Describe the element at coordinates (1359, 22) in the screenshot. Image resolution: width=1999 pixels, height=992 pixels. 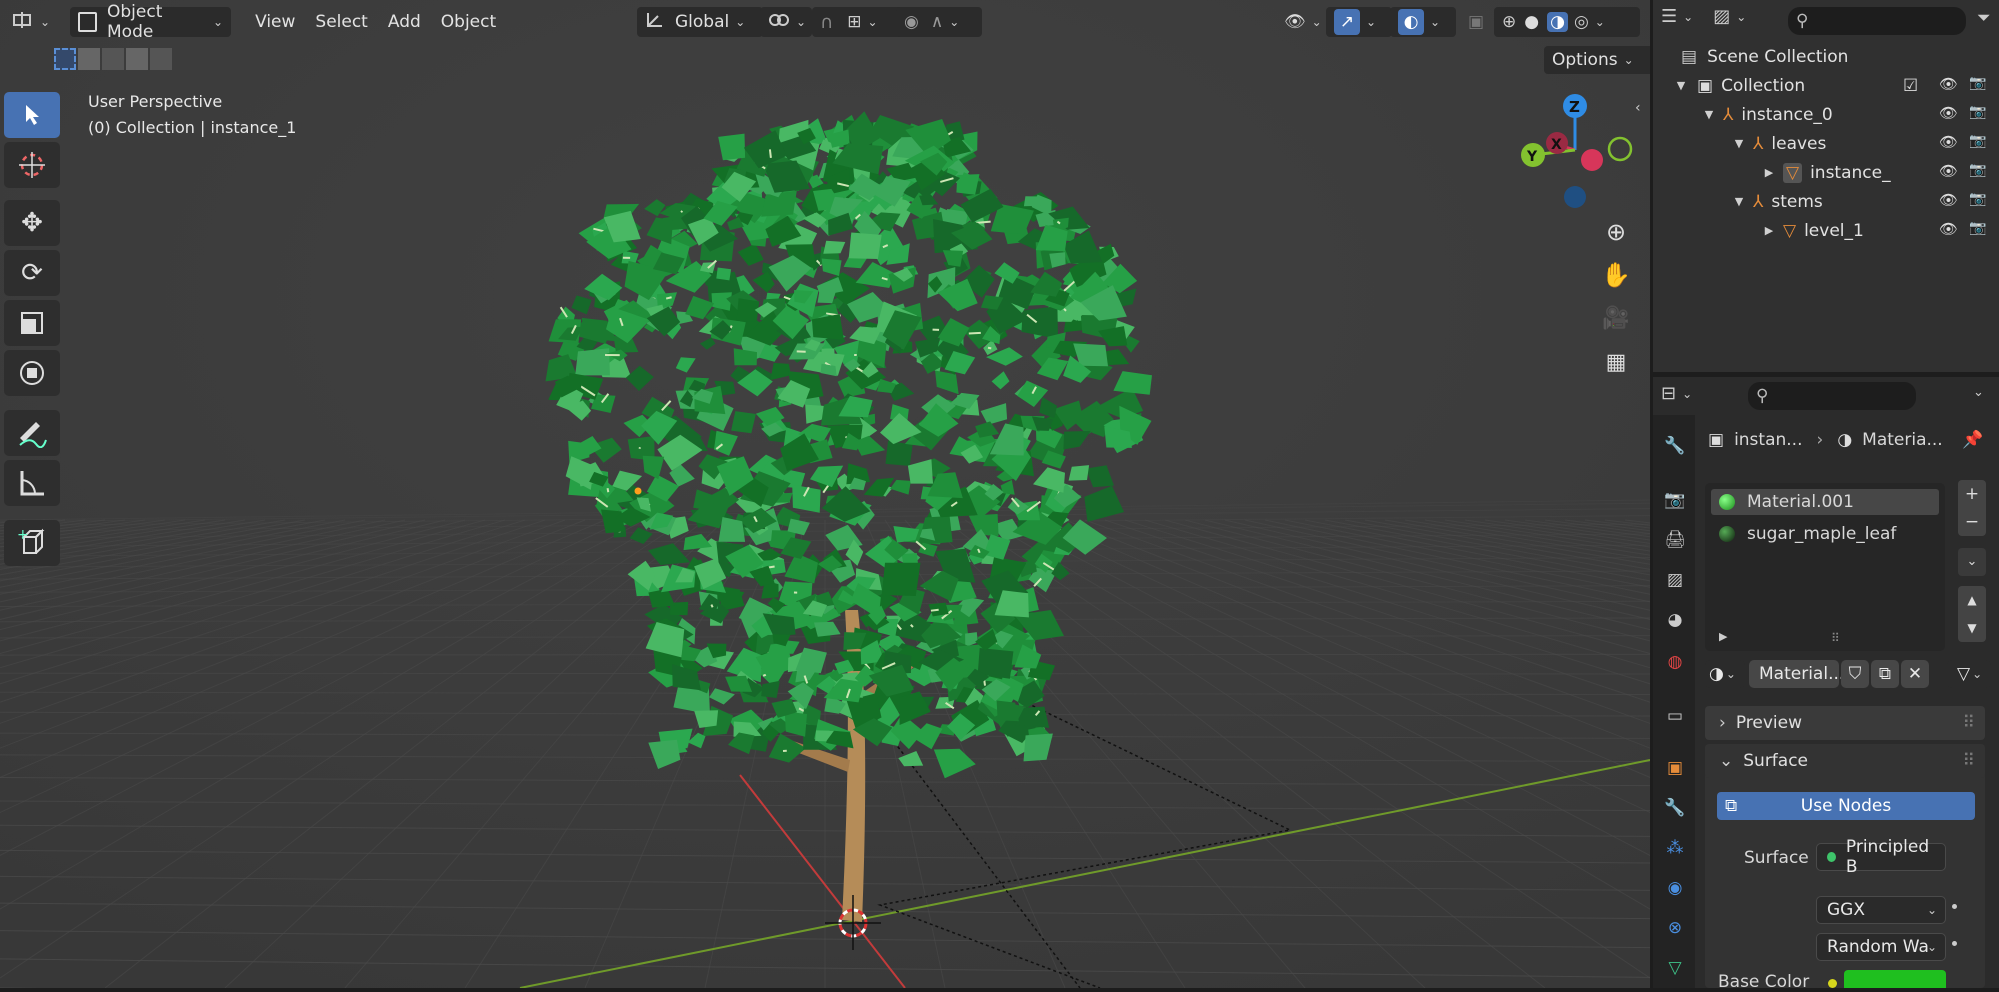
I see `gizmo-toggle: ↗⌄` at that location.